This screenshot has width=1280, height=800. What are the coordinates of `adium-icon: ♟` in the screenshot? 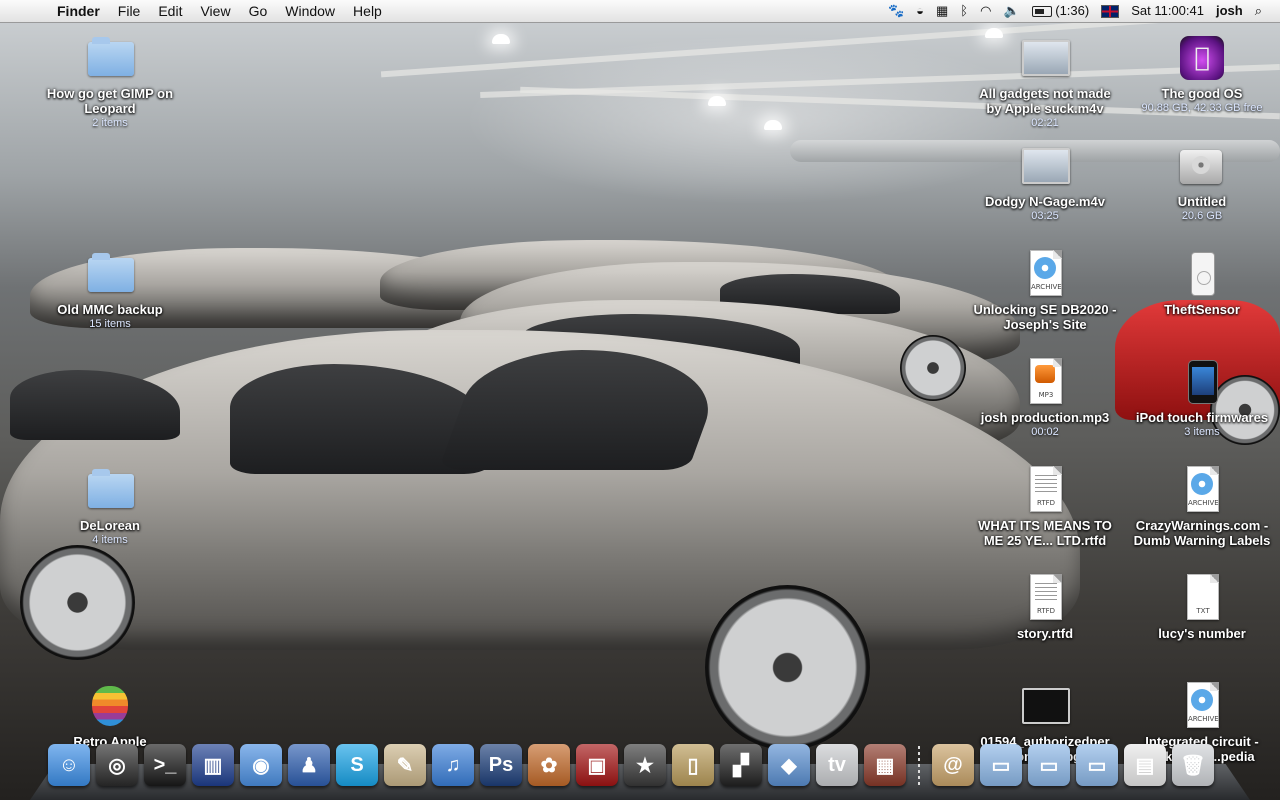 It's located at (309, 765).